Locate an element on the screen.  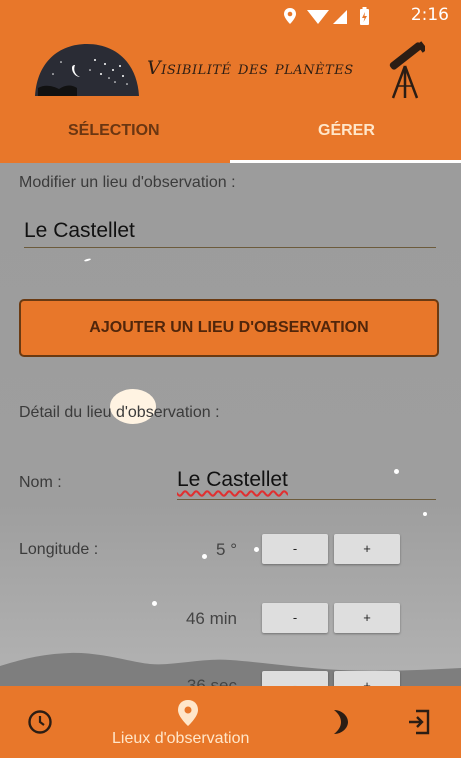
degrees-plus-button: + is located at coordinates (367, 549).